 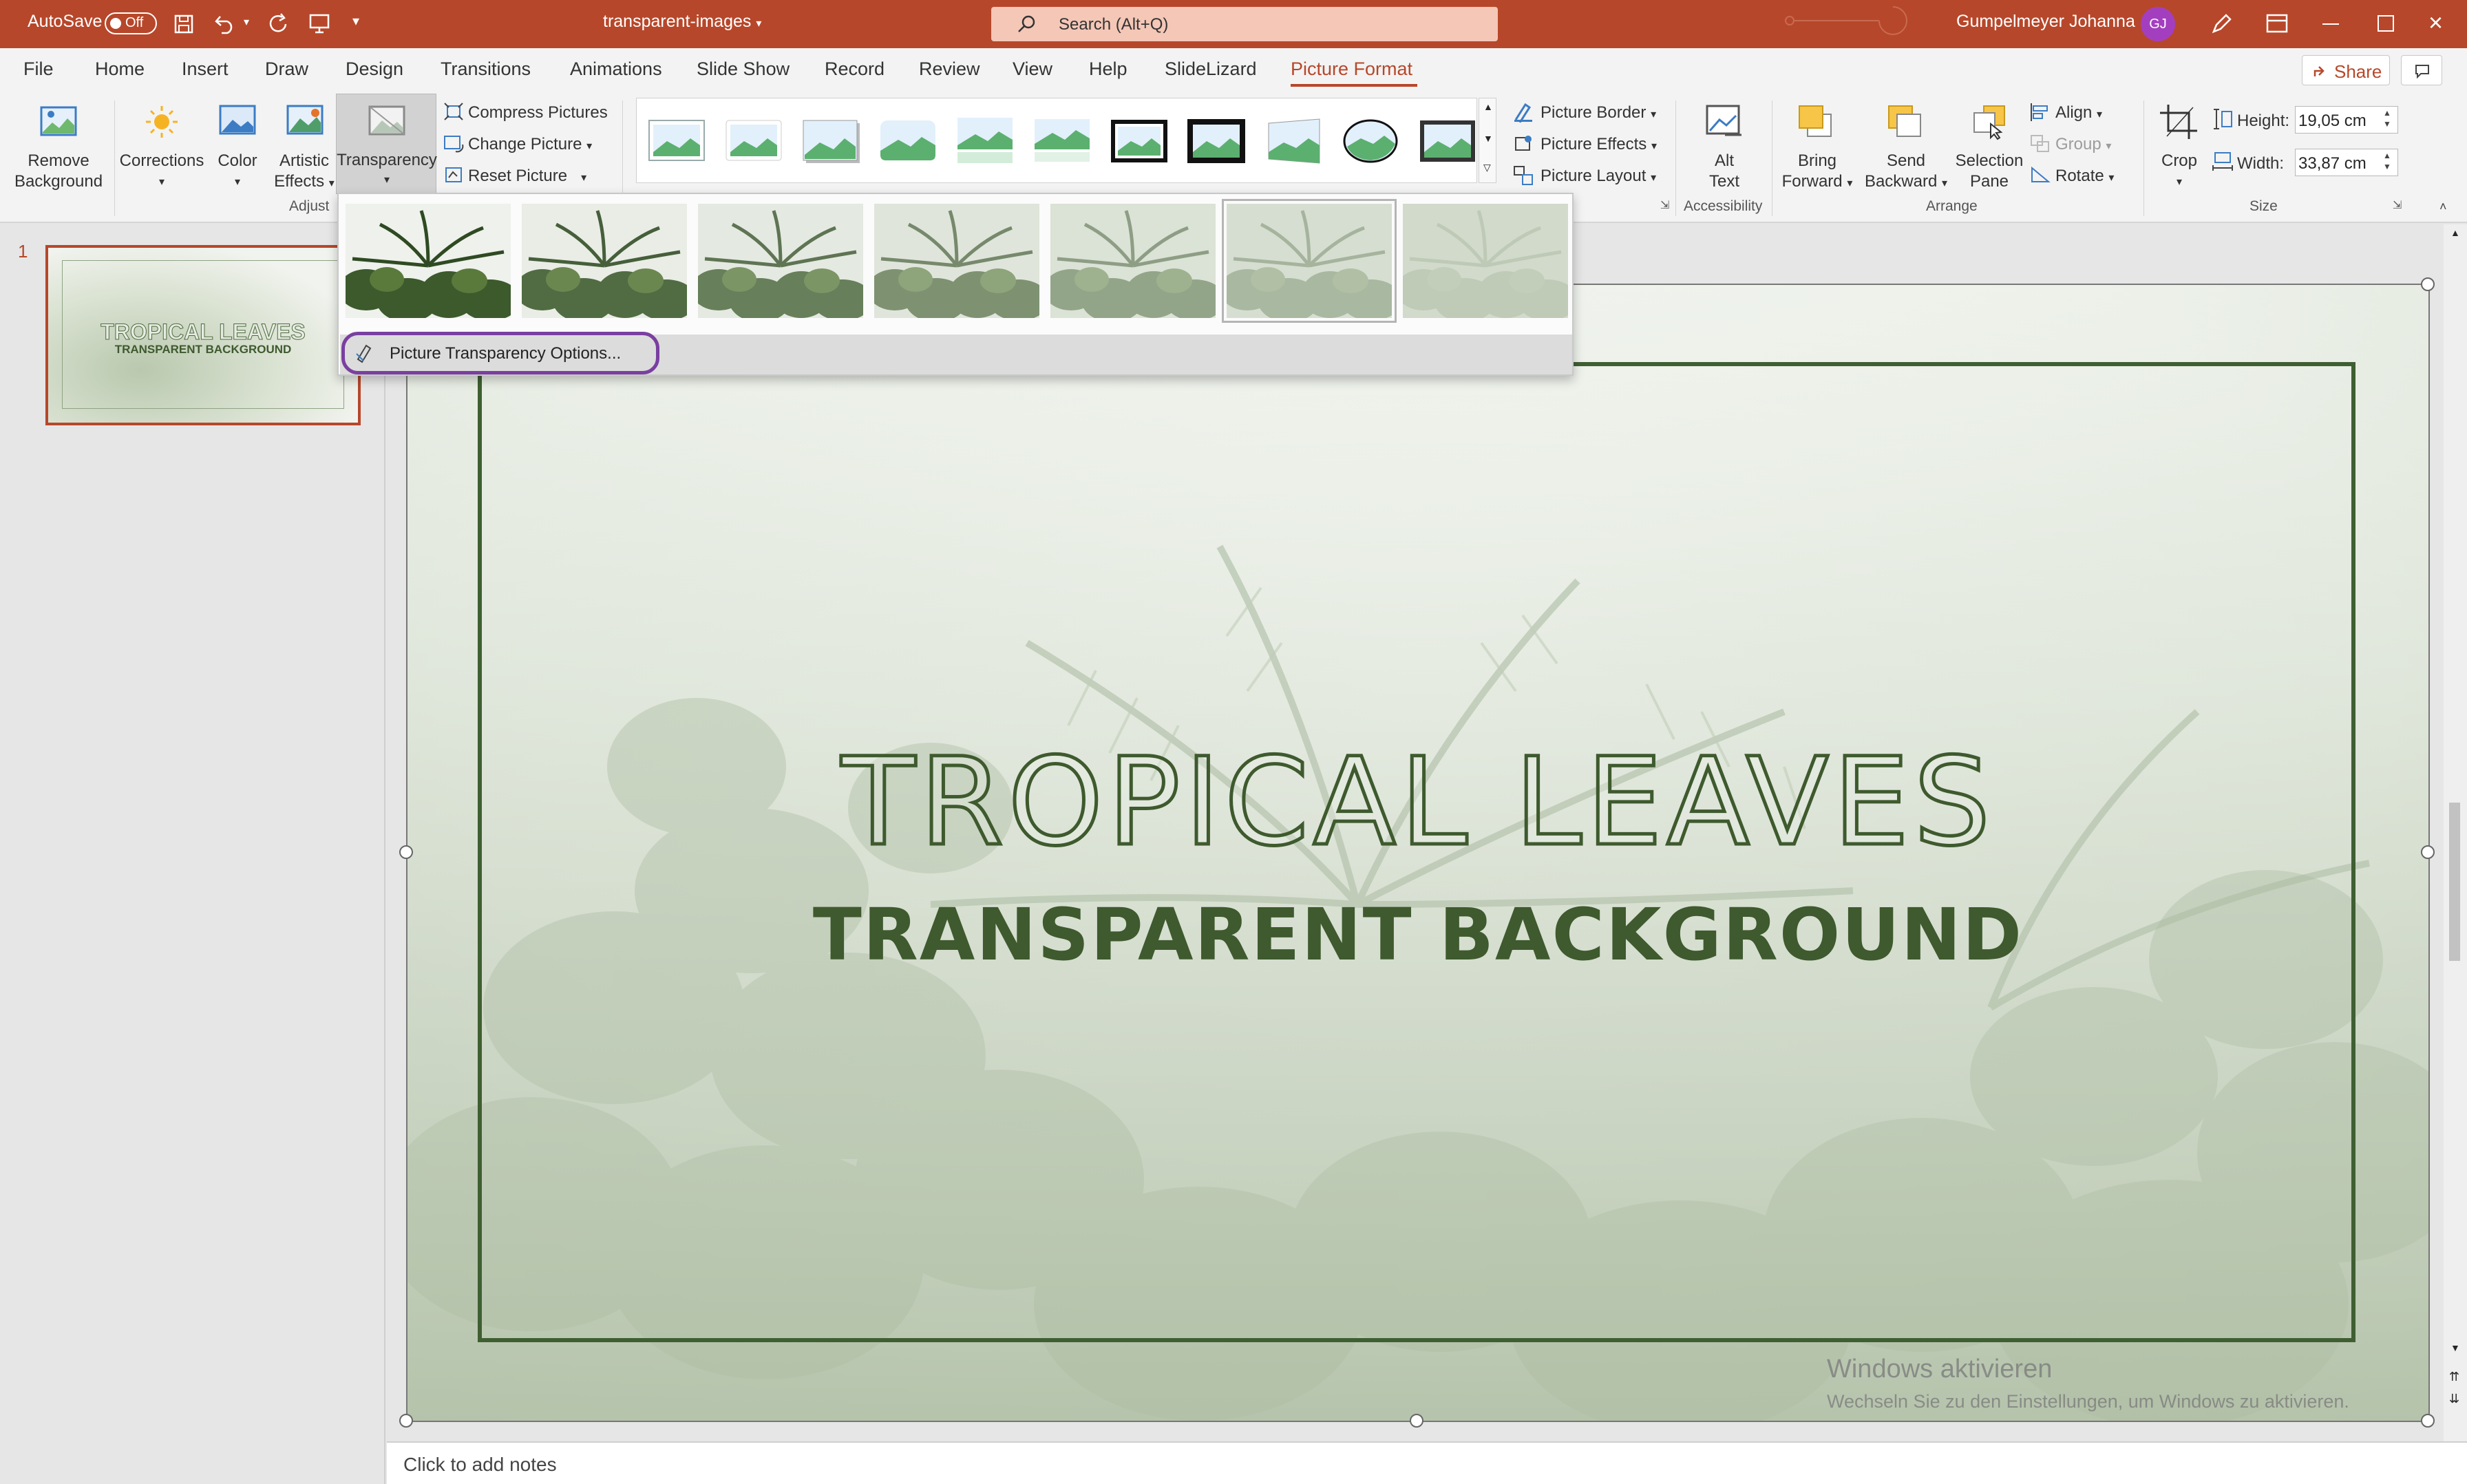 I want to click on avatar: GJ, so click(x=2158, y=24).